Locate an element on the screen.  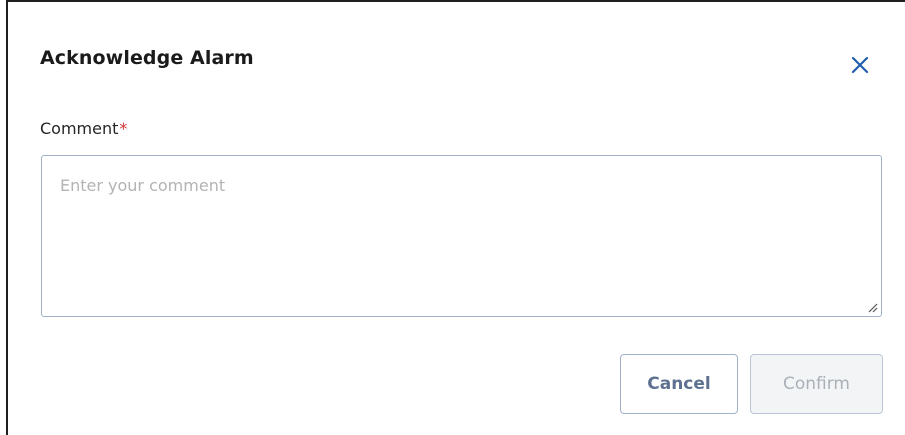
close-icon is located at coordinates (860, 65).